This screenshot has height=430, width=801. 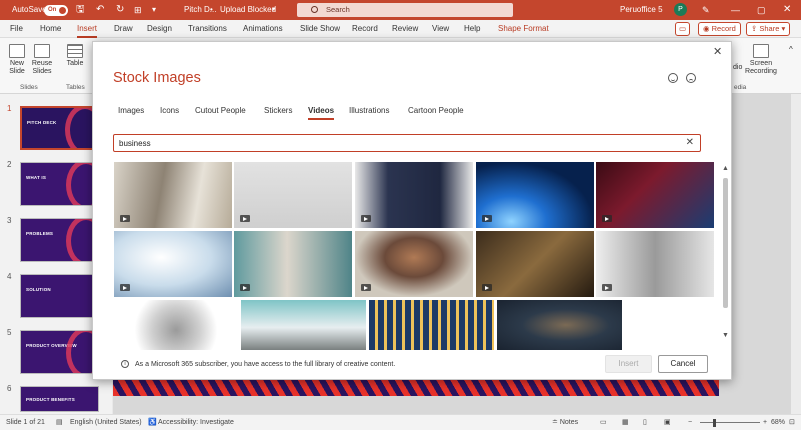 I want to click on fit-slide-icon: ⊡, so click(x=792, y=422).